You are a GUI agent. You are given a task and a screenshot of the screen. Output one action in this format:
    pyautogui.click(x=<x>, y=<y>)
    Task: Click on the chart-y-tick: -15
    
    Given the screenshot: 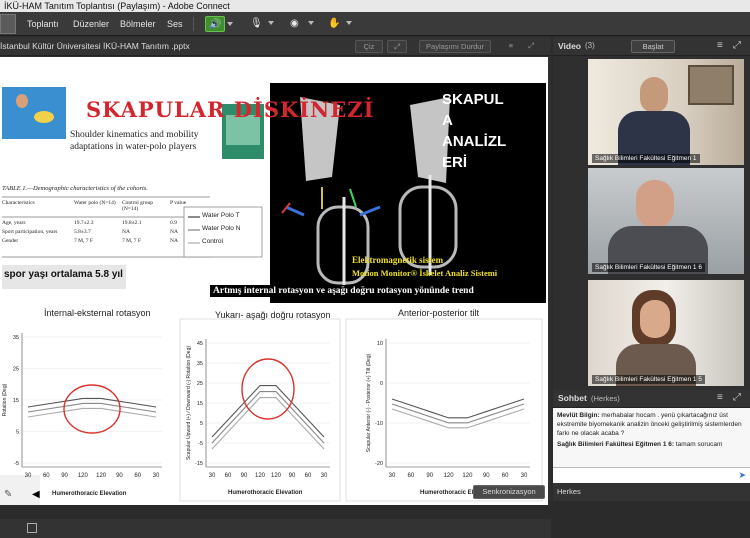 What is the action you would take?
    pyautogui.click(x=199, y=464)
    